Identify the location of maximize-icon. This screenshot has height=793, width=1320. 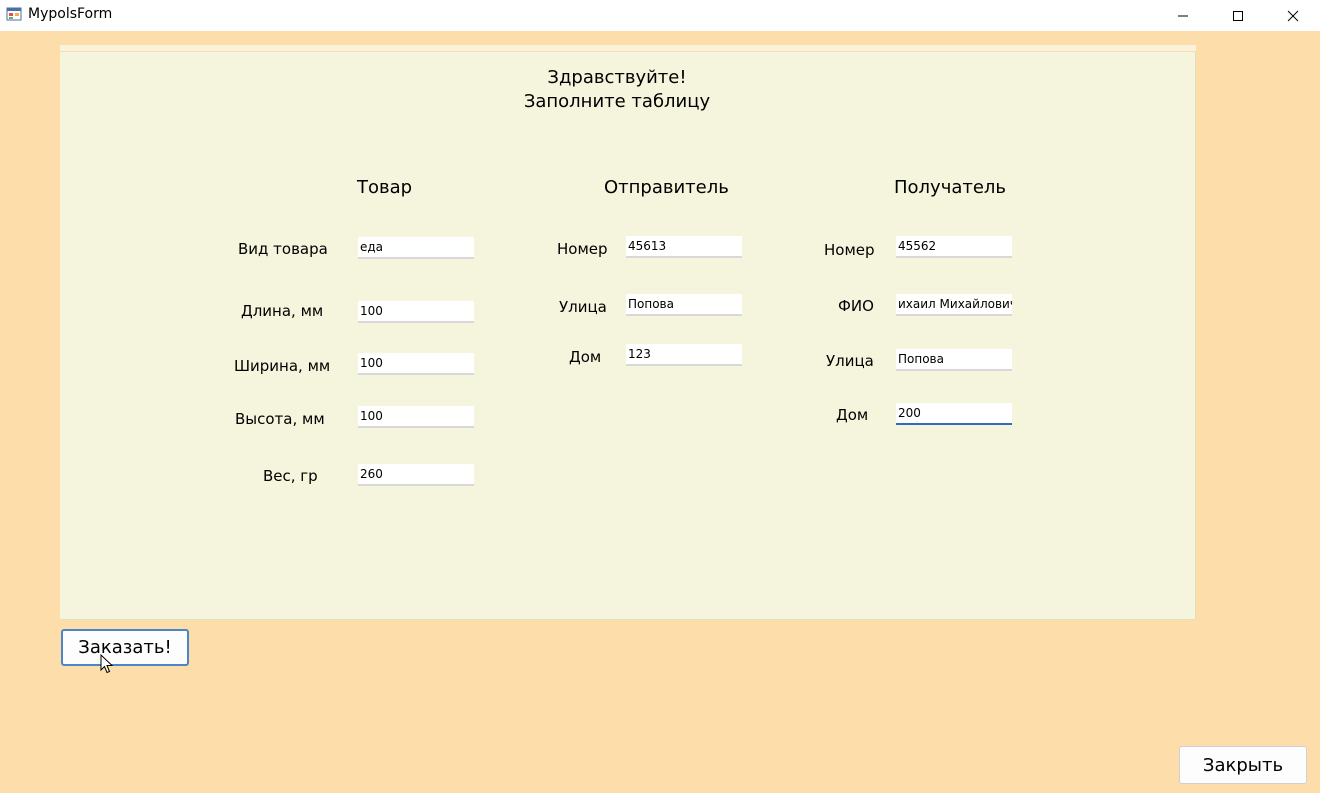
(1238, 15).